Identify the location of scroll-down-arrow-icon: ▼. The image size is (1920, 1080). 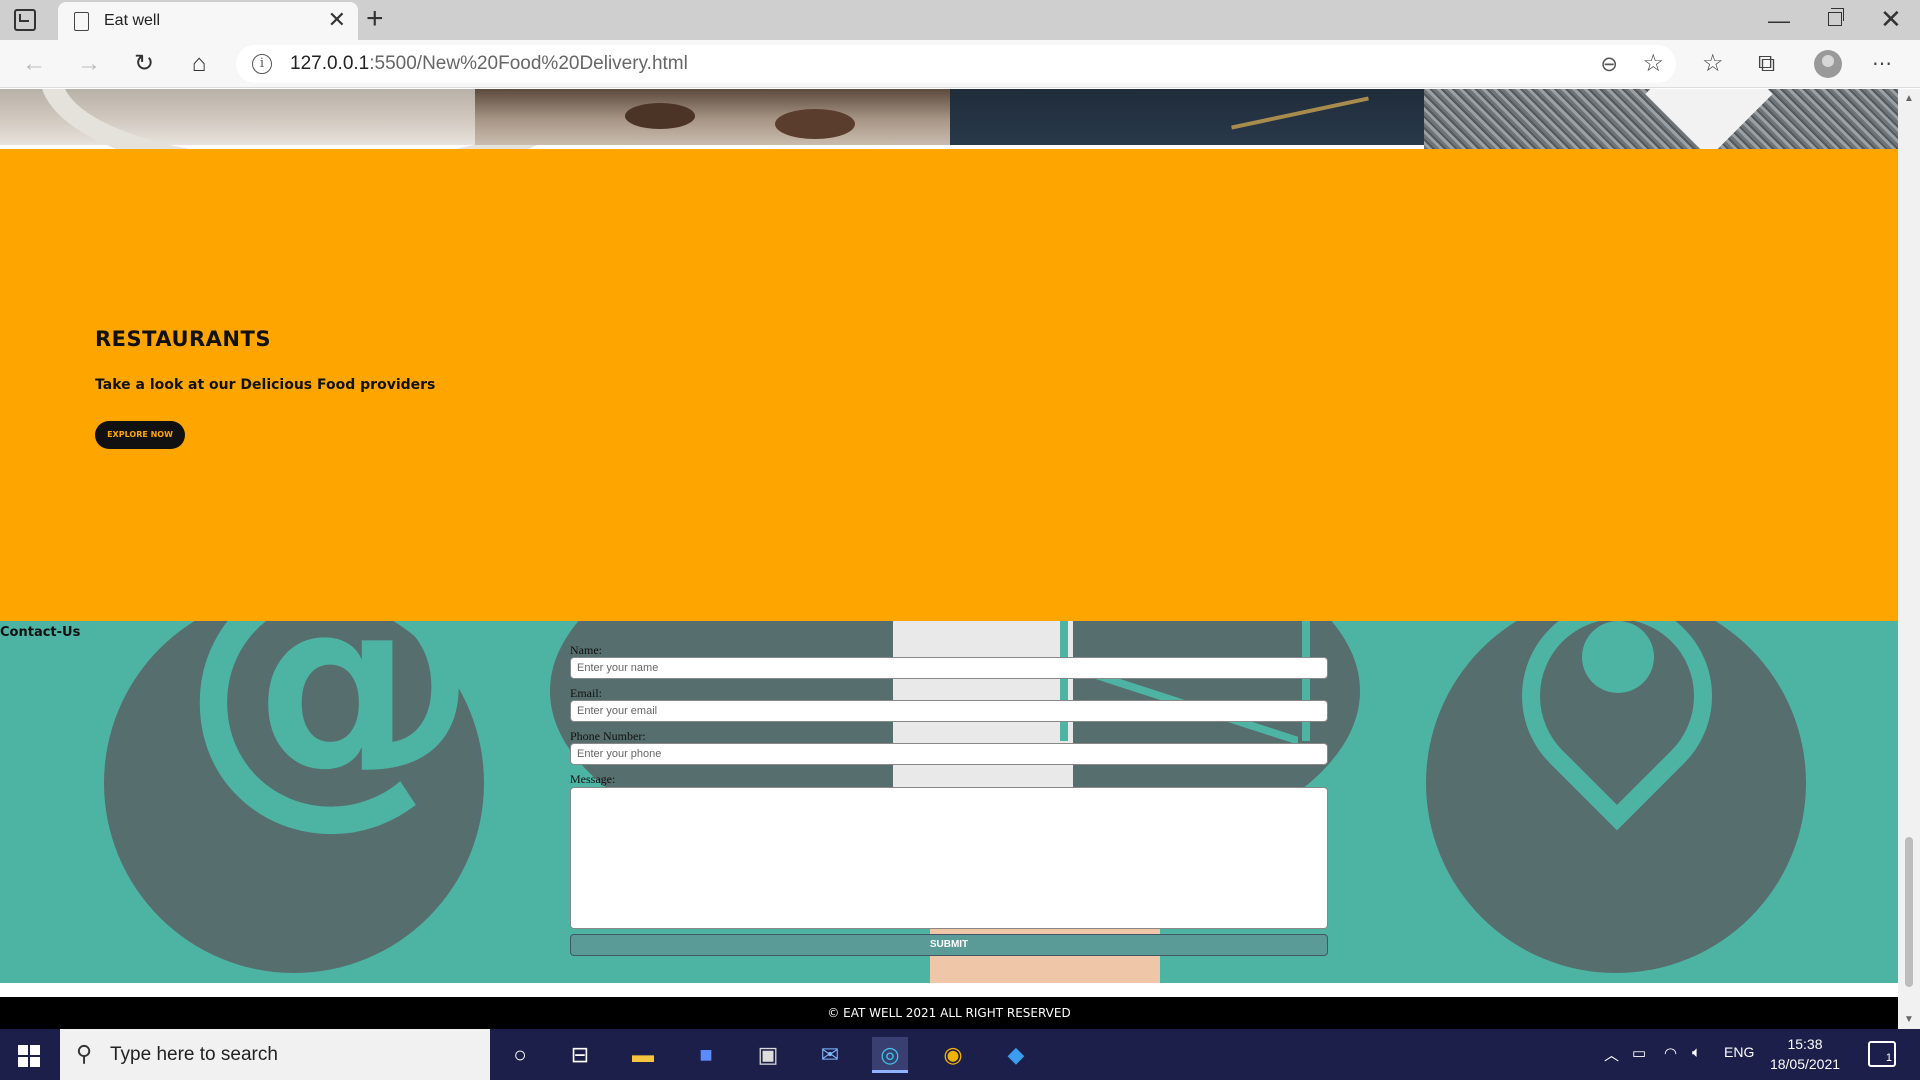
(1909, 1019).